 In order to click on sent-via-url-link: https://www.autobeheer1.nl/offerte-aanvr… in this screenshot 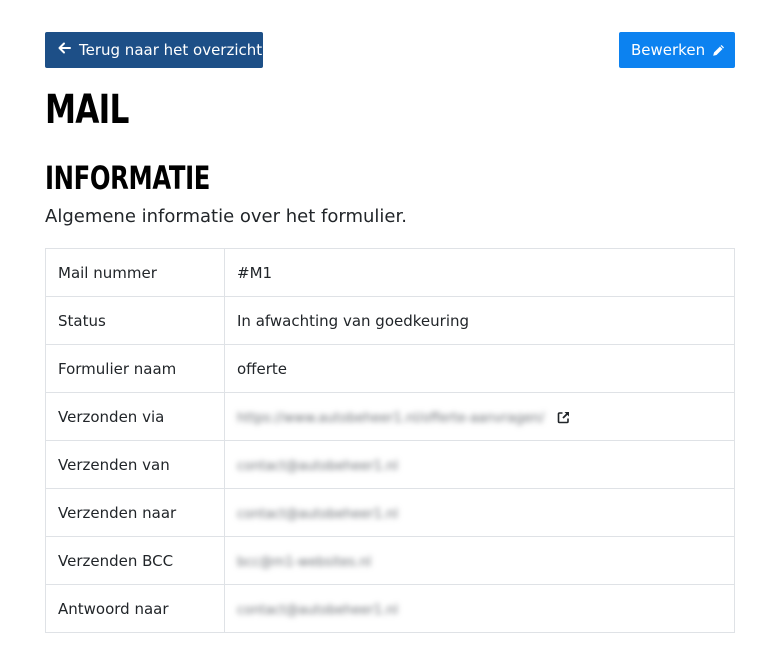, I will do `click(390, 418)`.